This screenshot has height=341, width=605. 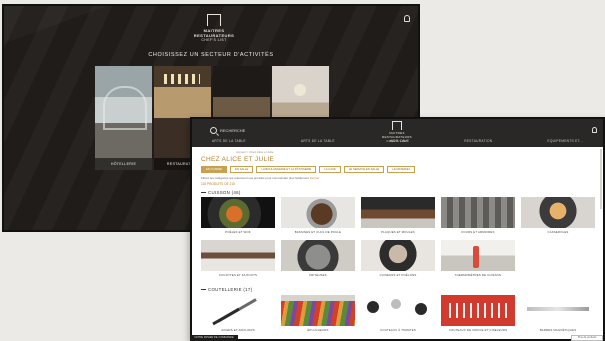 I want to click on section-title-cuisson: CUISSON (46), so click(x=221, y=192).